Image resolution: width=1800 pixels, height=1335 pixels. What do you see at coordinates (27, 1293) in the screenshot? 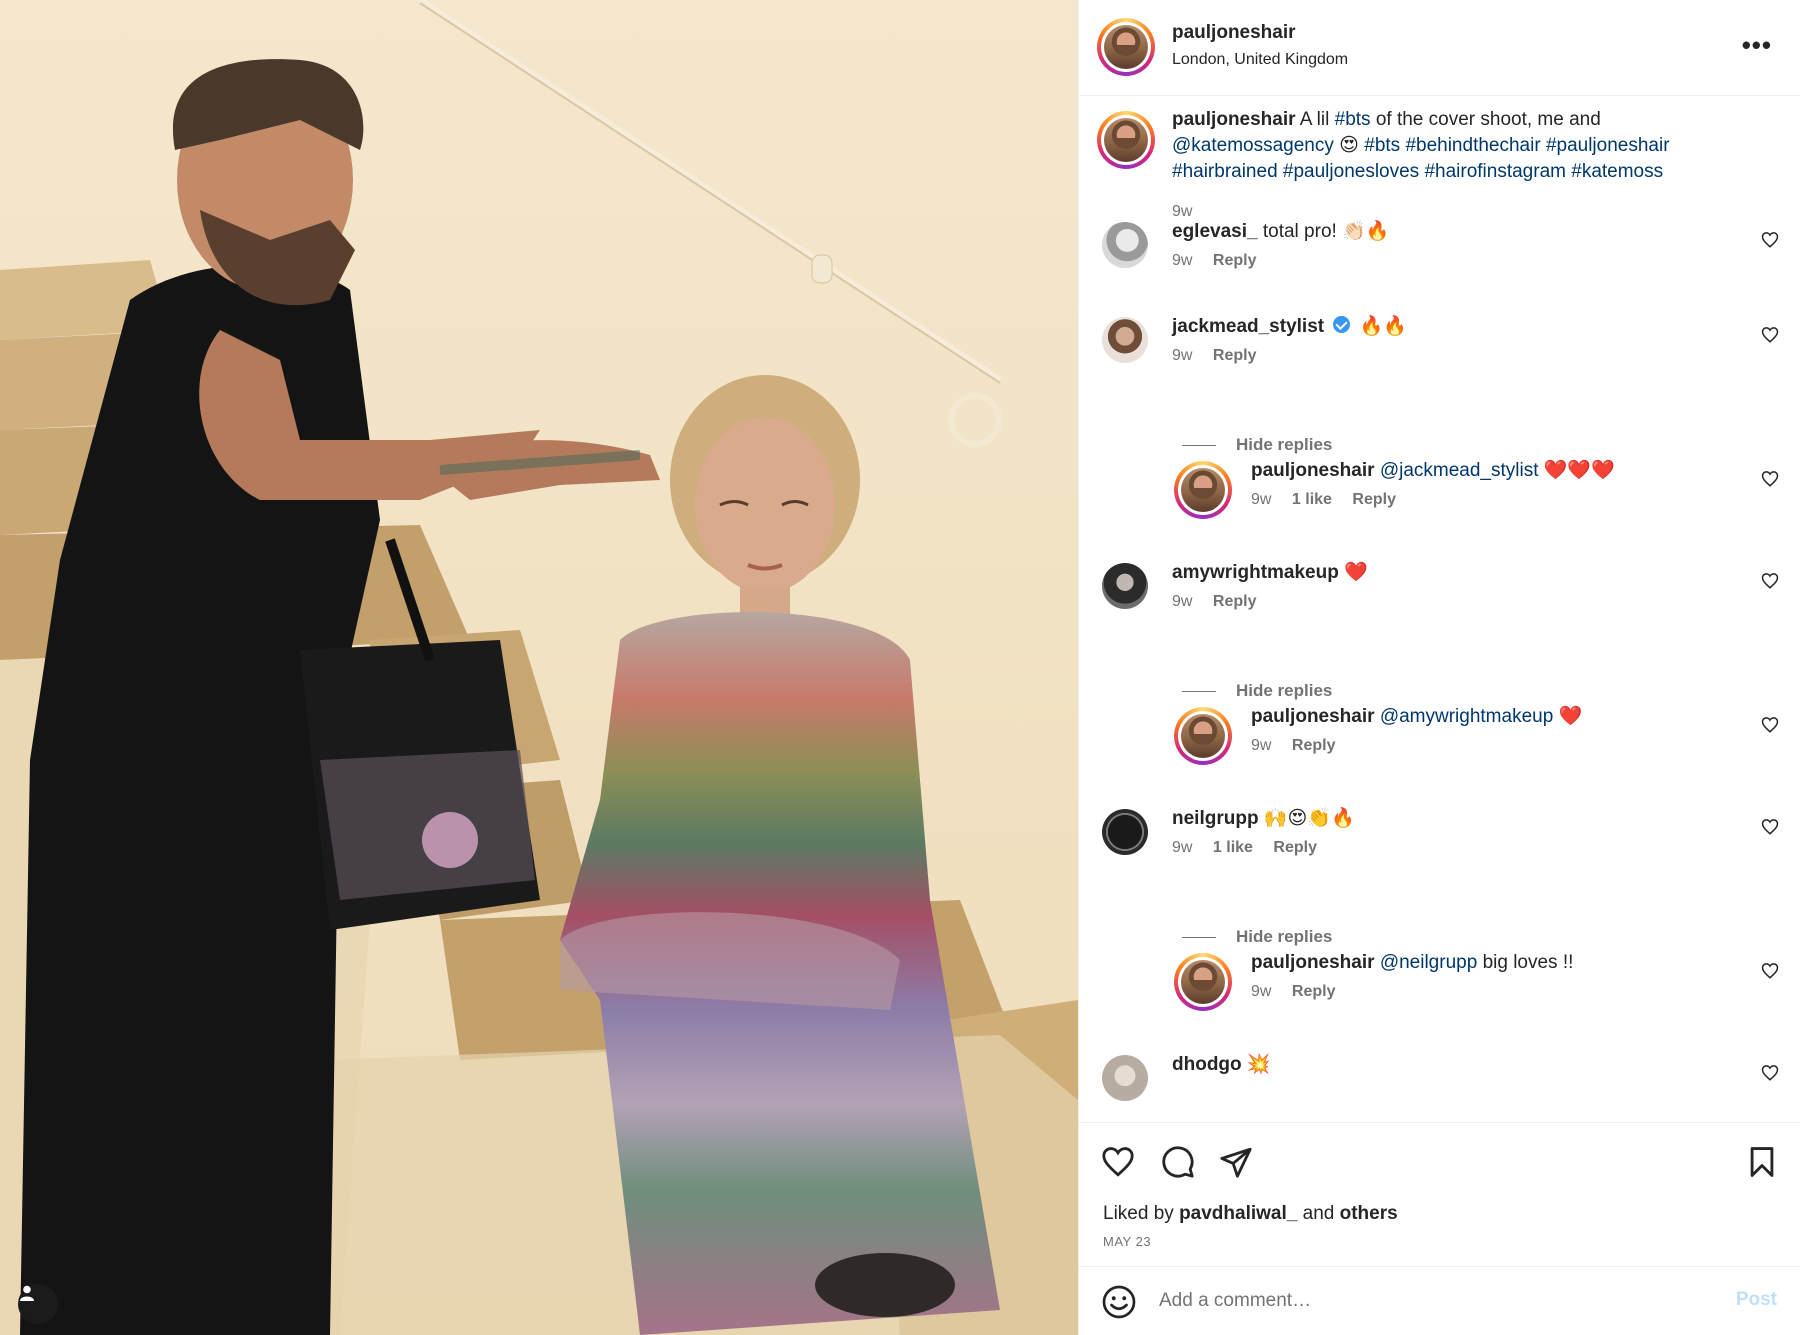
I see `user-icon` at bounding box center [27, 1293].